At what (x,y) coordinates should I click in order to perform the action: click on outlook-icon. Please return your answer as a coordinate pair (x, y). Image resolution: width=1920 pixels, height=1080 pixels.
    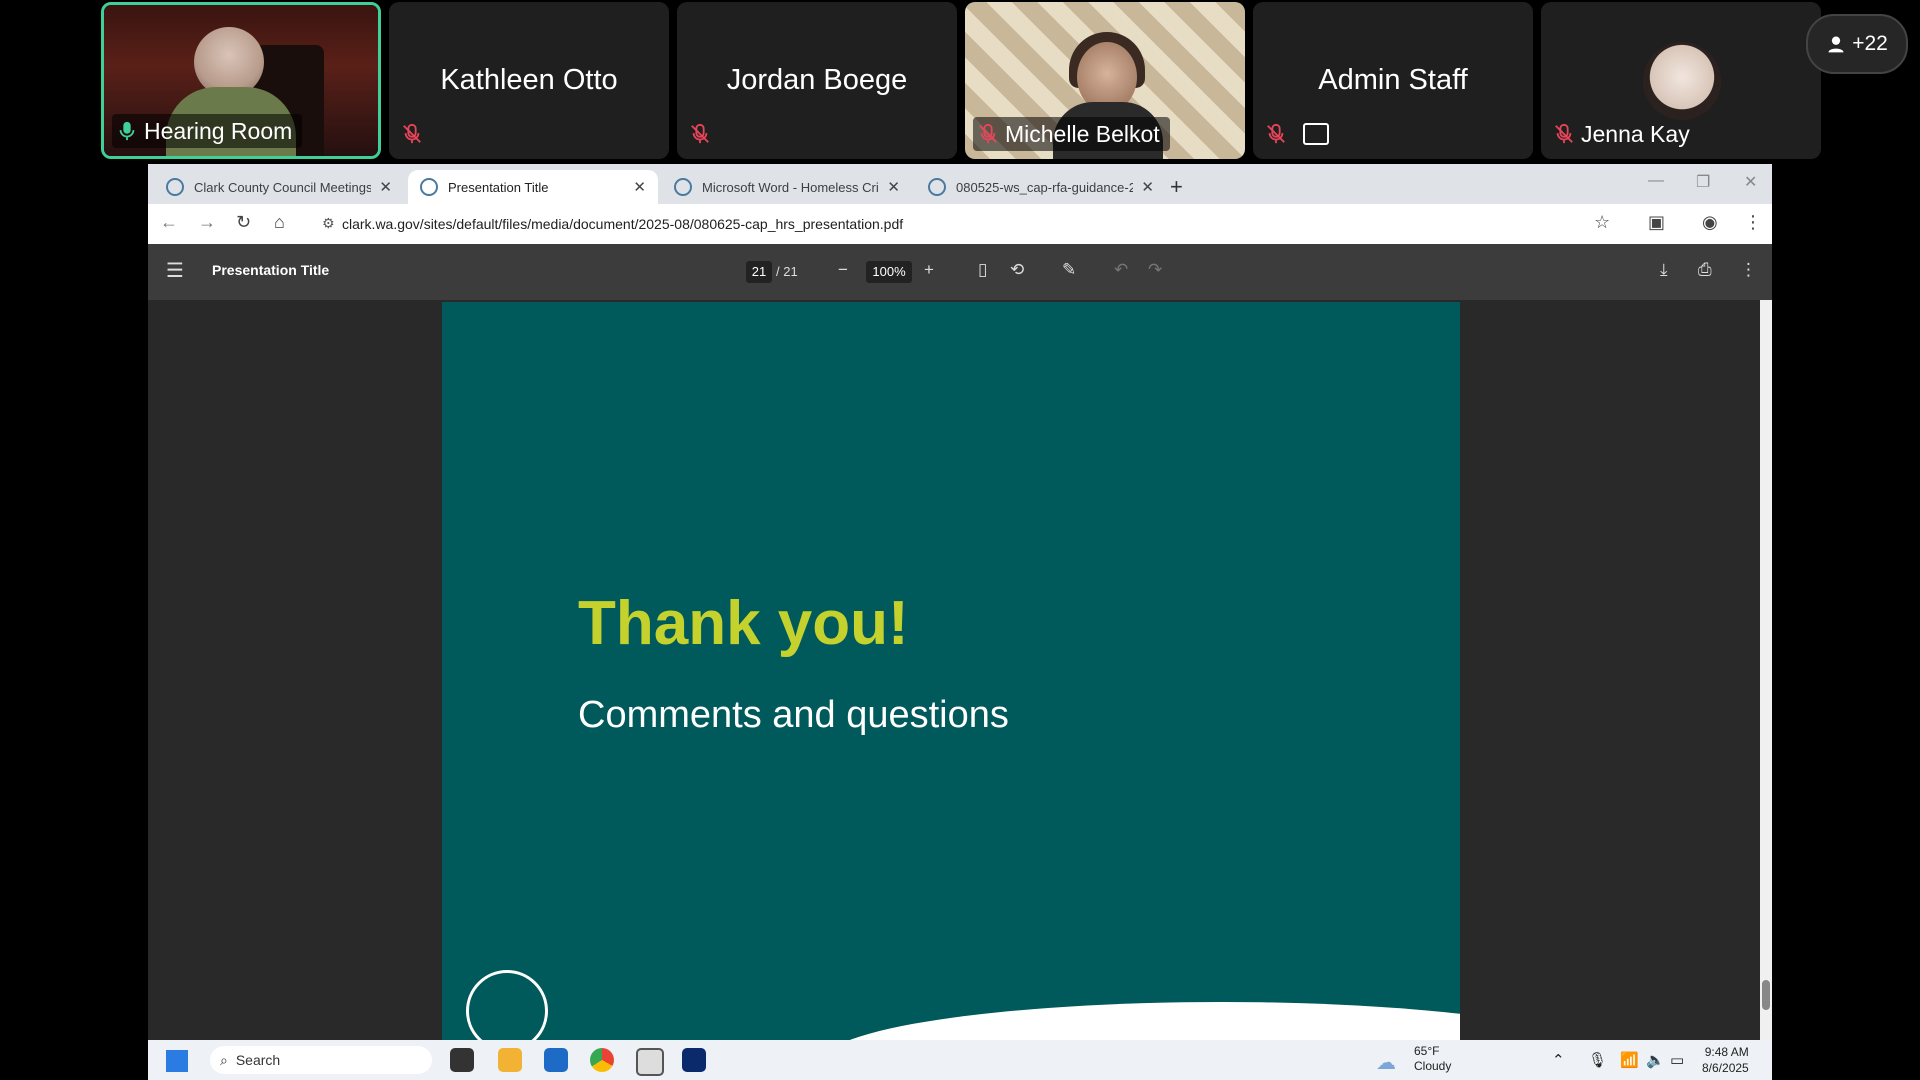
    Looking at the image, I should click on (556, 1060).